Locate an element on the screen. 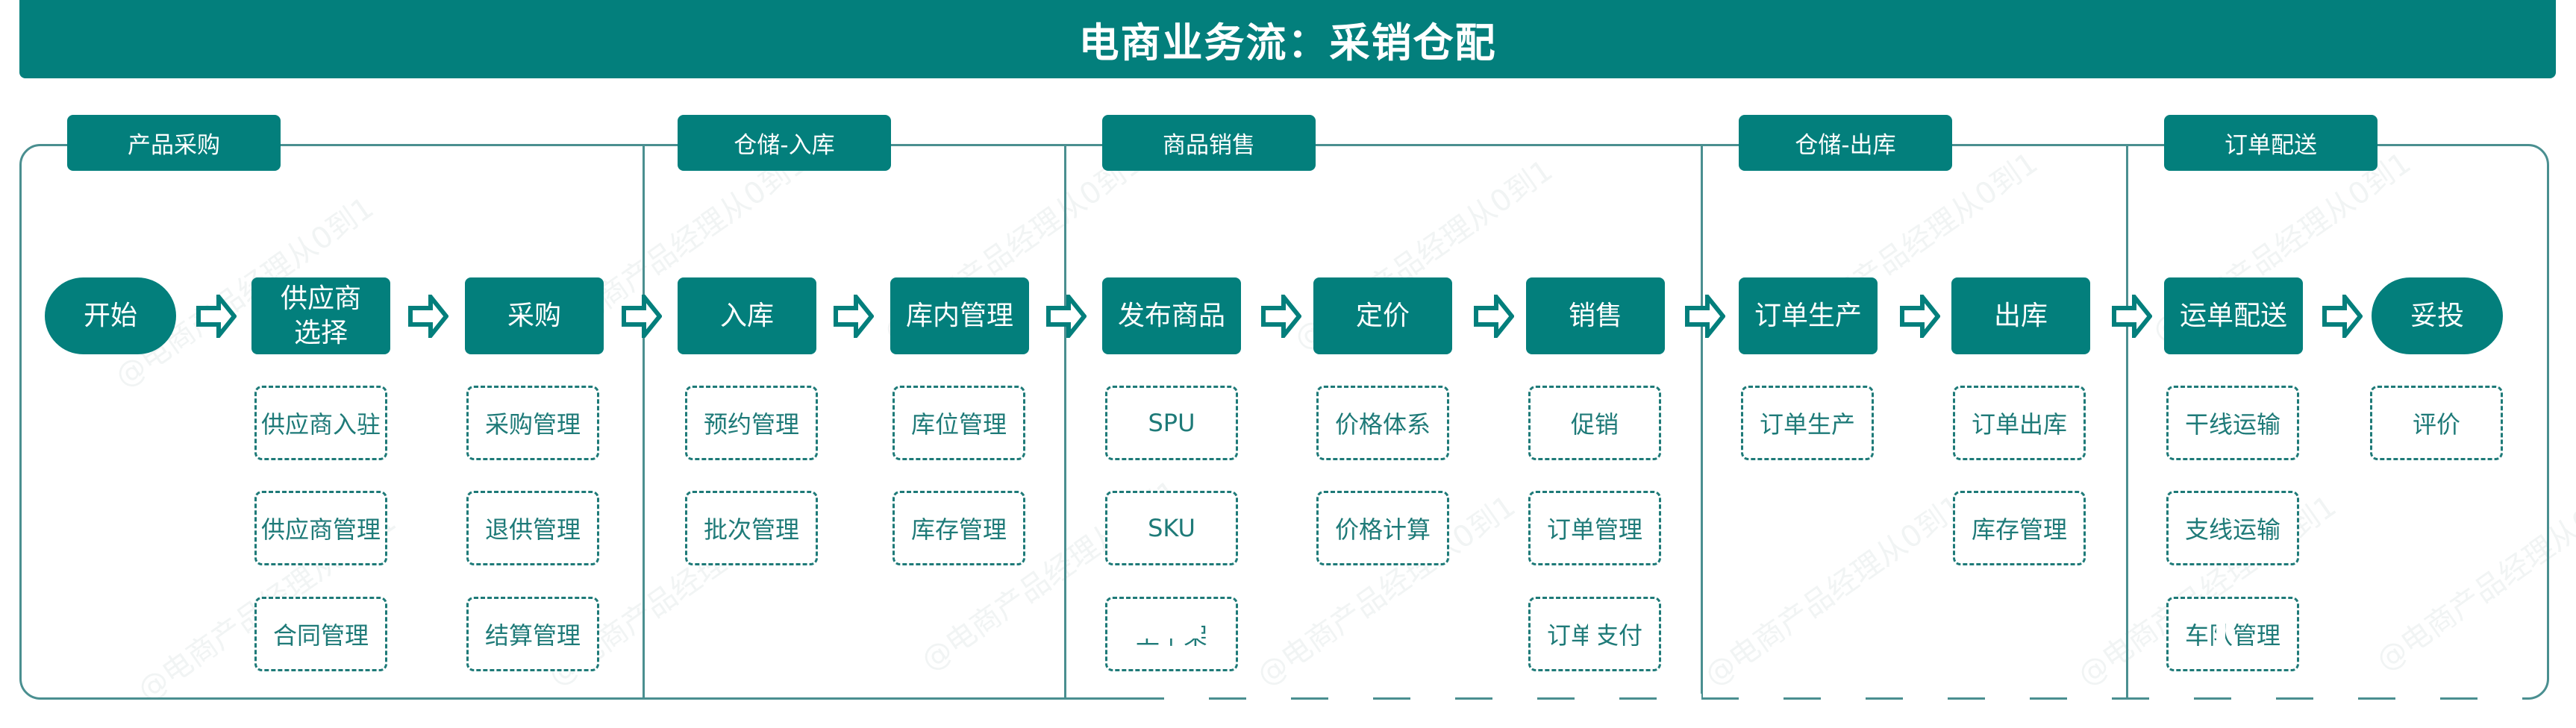 The height and width of the screenshot is (728, 2576). sub-stock-management: 库存管理 is located at coordinates (2019, 528).